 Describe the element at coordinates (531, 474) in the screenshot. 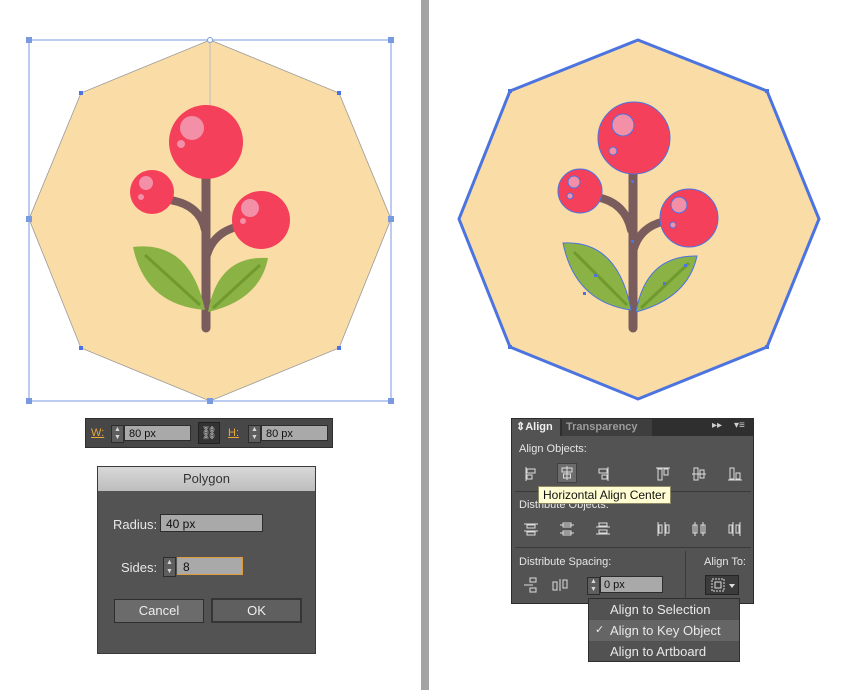

I see `horizontal-align-left-icon` at that location.